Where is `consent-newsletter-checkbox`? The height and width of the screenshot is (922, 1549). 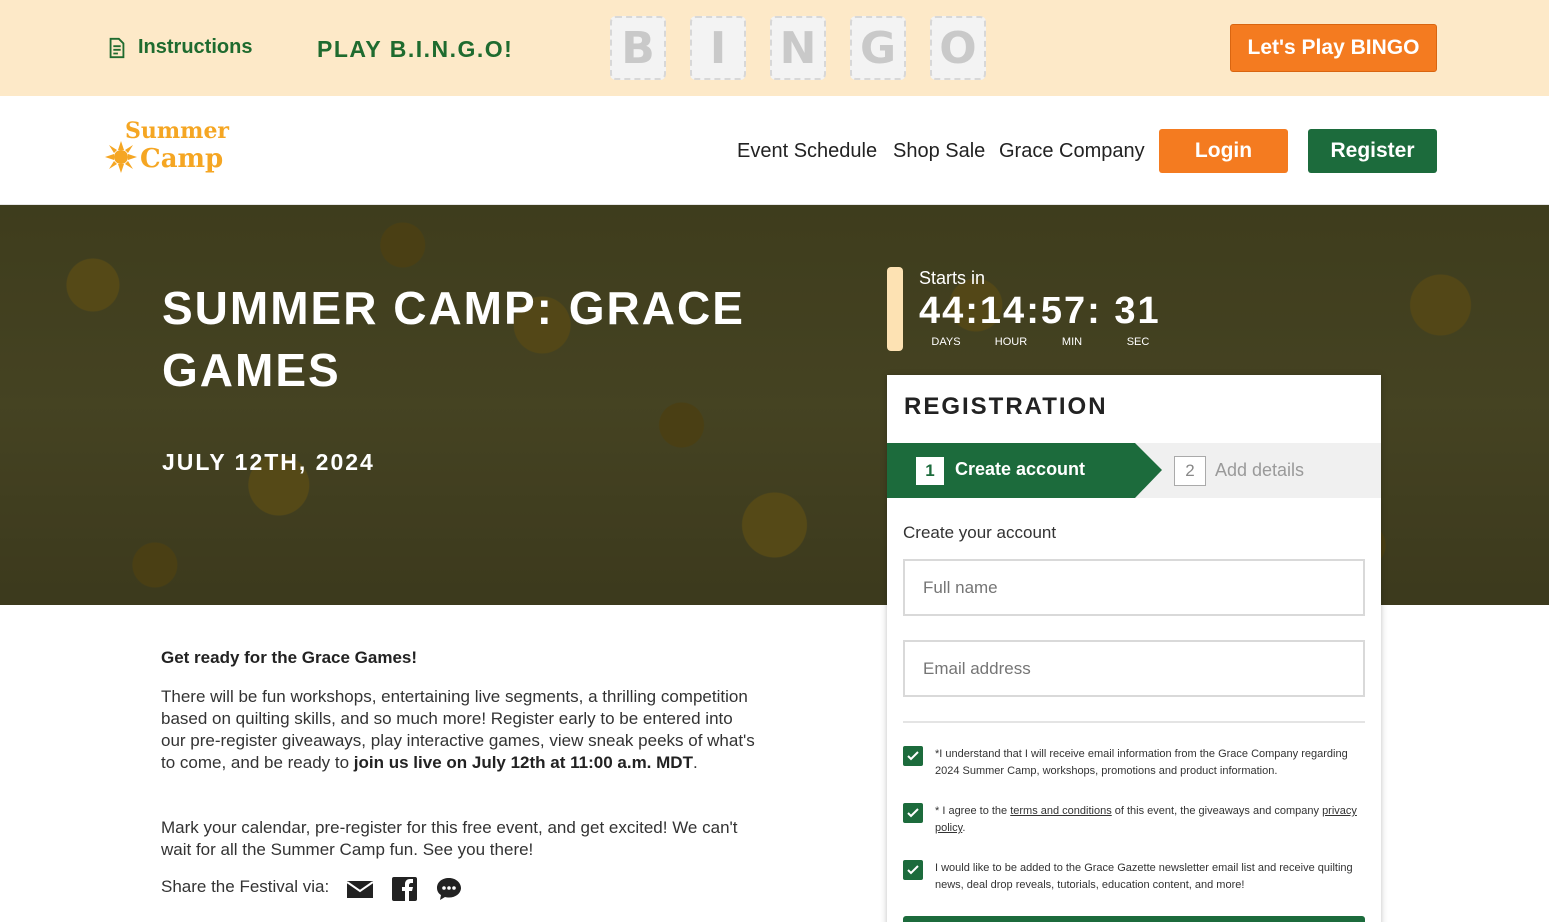 consent-newsletter-checkbox is located at coordinates (913, 870).